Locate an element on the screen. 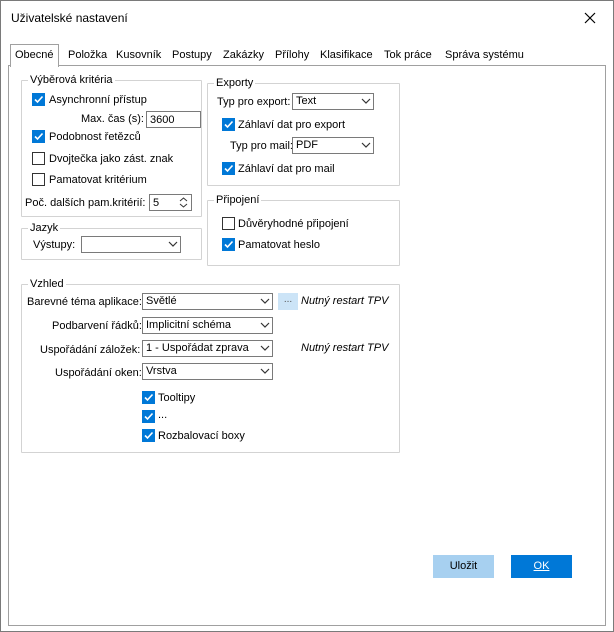 This screenshot has height=632, width=614. save-button: Uložit is located at coordinates (463, 566).